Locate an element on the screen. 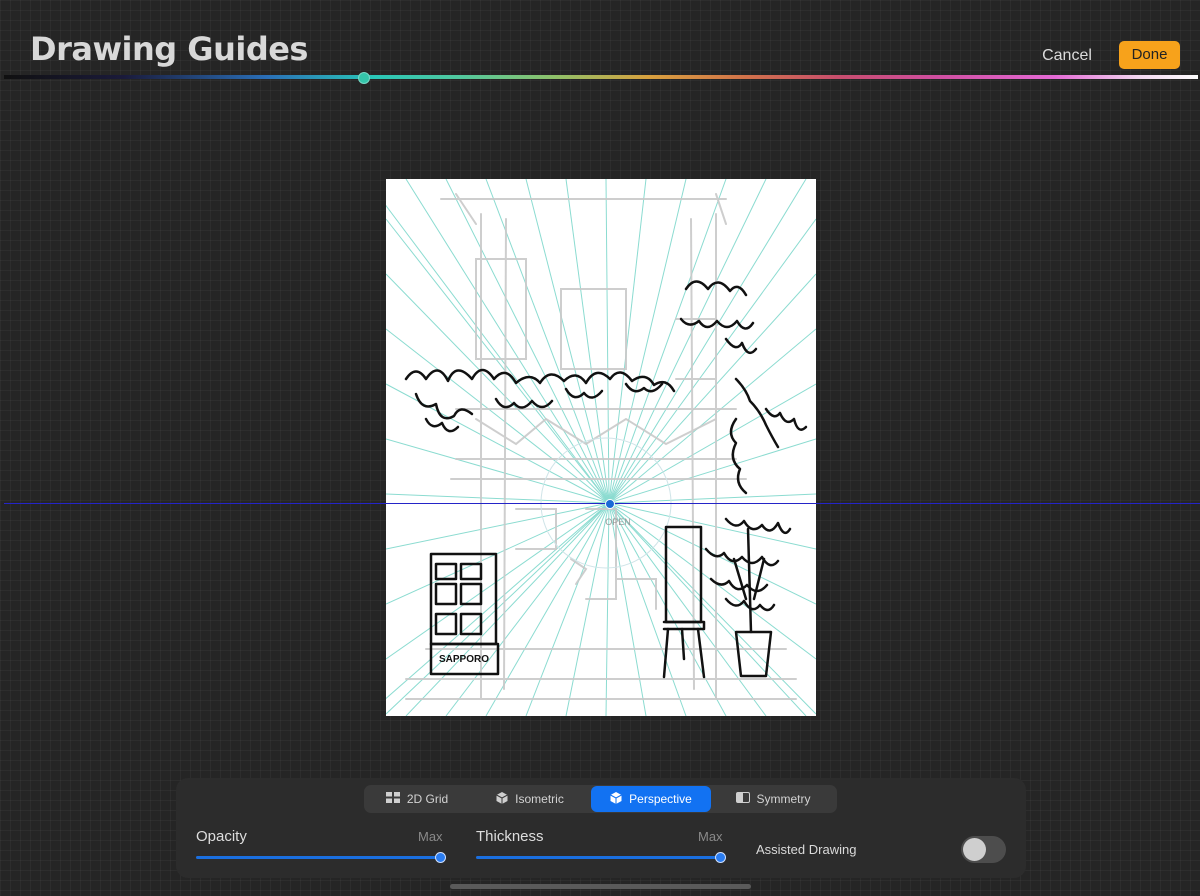 This screenshot has height=896, width=1200. tab-perspective-label: Perspective is located at coordinates (660, 799).